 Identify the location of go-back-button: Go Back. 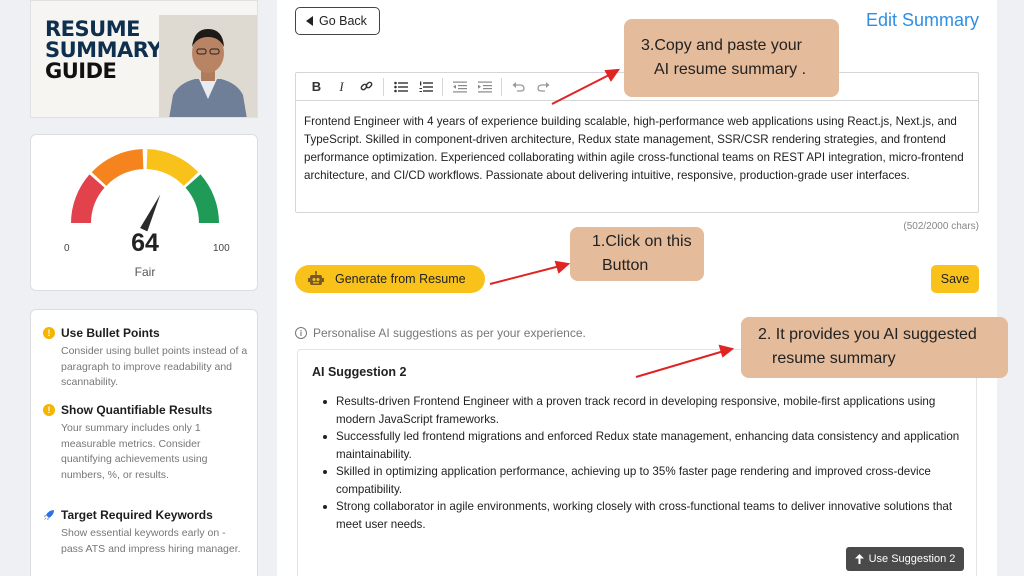
(337, 21).